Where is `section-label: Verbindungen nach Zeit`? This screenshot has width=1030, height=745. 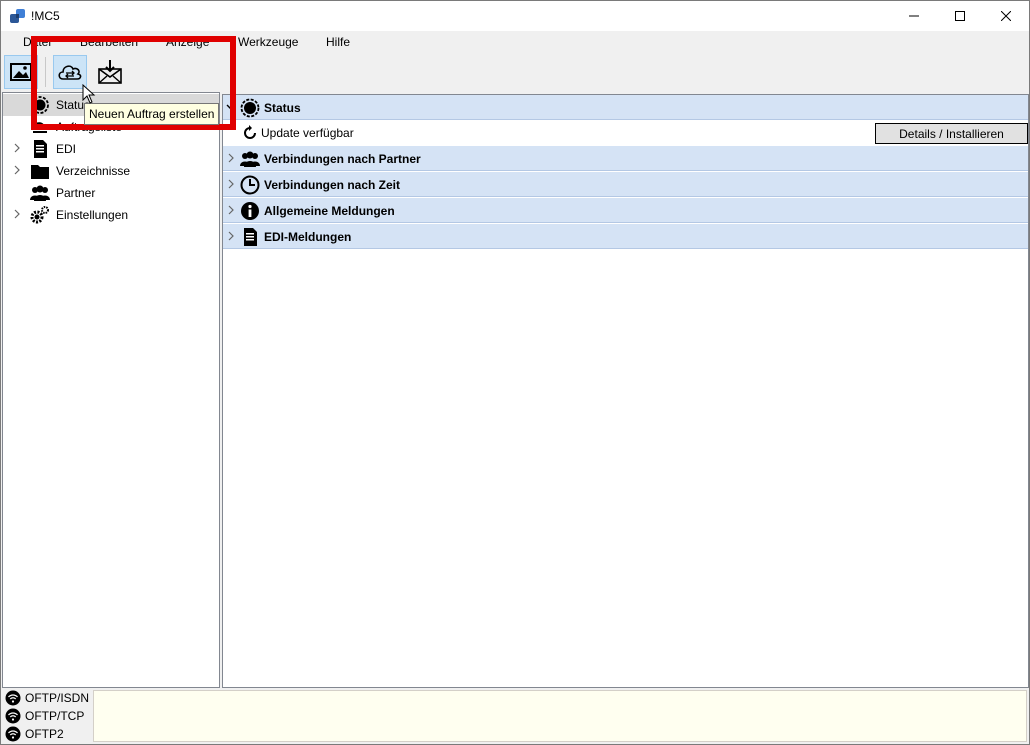
section-label: Verbindungen nach Zeit is located at coordinates (332, 185).